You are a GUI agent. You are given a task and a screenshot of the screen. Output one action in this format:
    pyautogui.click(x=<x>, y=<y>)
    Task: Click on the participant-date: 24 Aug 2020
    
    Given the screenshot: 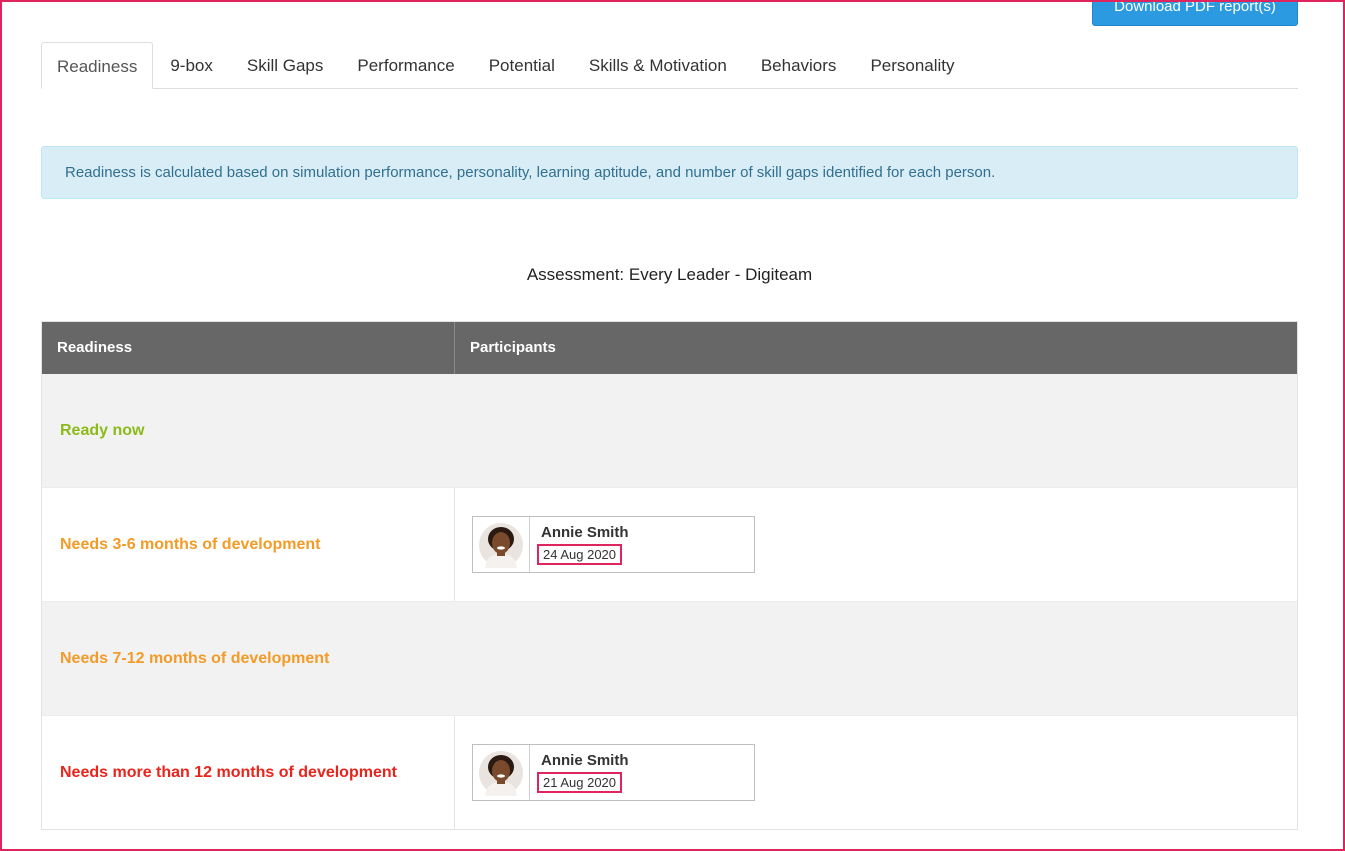 What is the action you would take?
    pyautogui.click(x=580, y=554)
    